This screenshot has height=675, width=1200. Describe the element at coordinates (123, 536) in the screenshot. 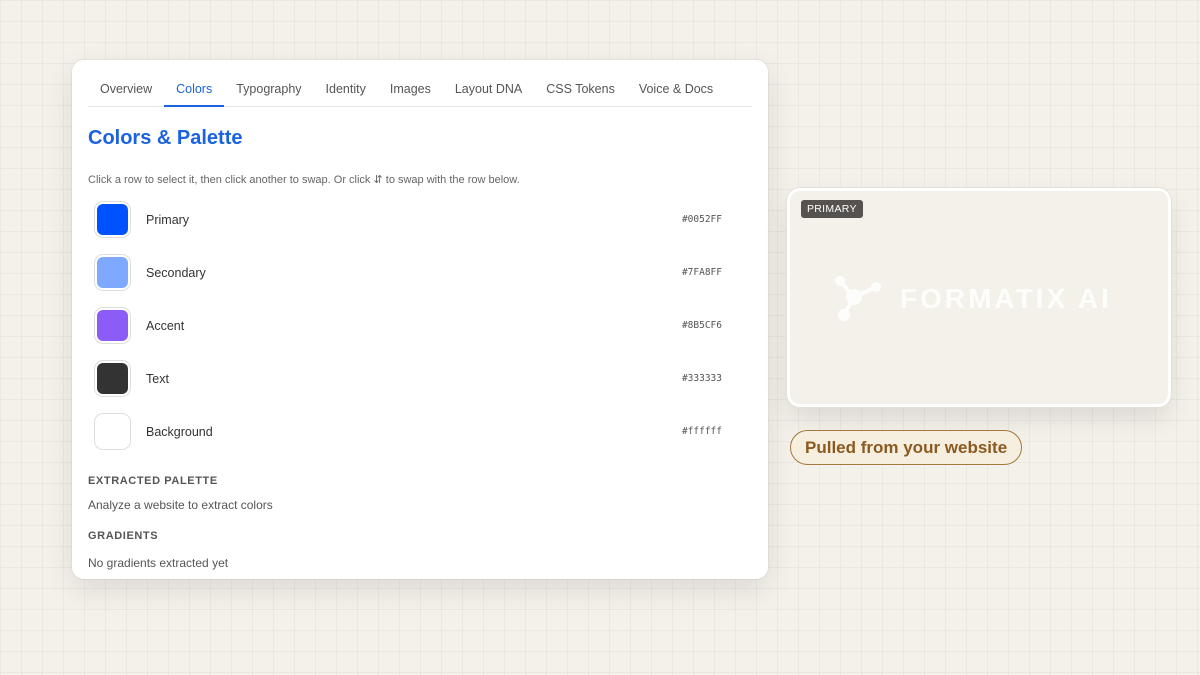

I see `gradients-heading: GRADIENTS` at that location.